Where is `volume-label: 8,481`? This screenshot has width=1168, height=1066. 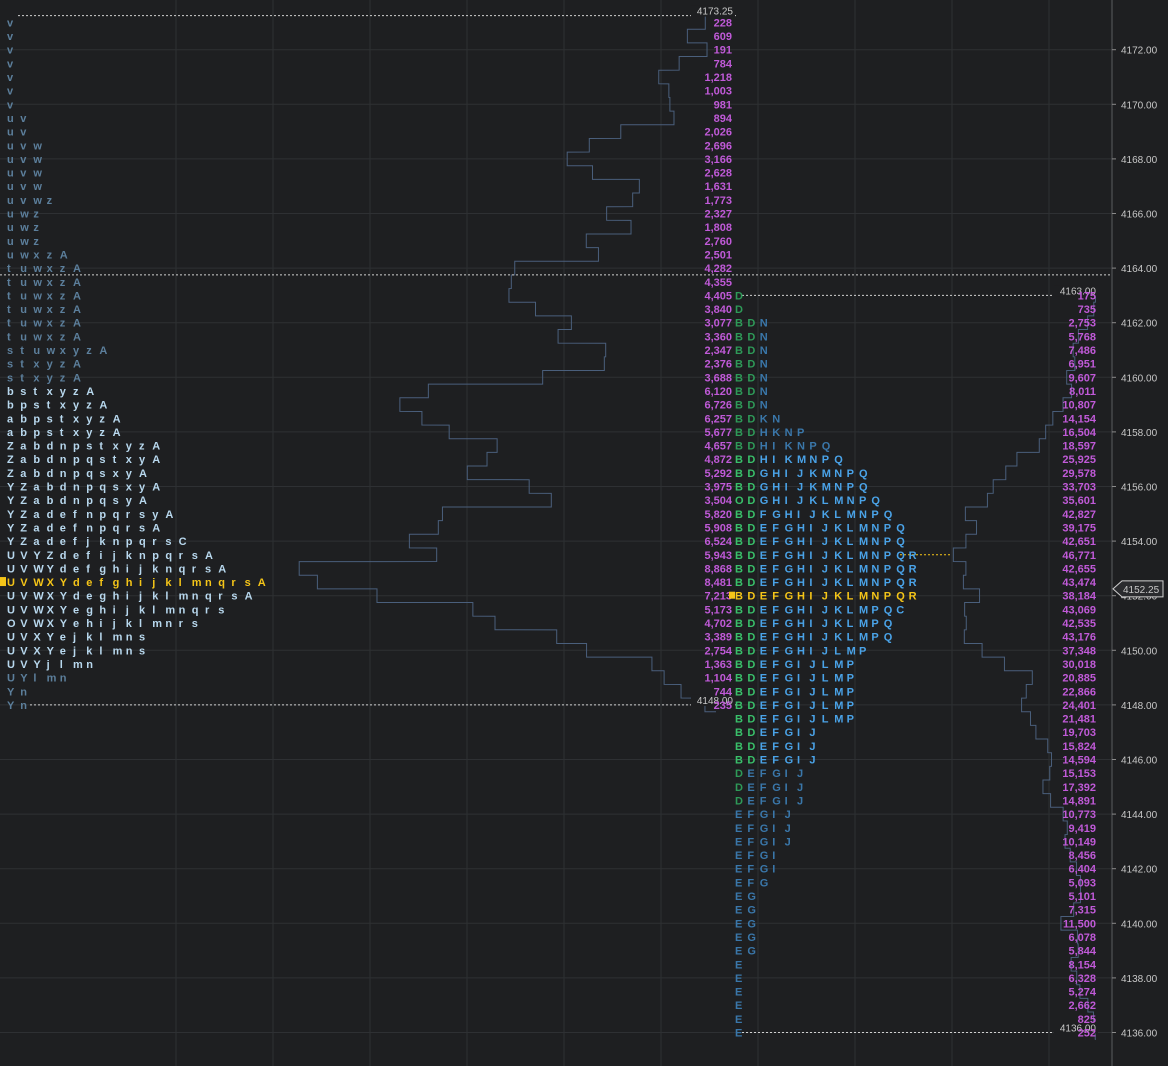
volume-label: 8,481 is located at coordinates (718, 583).